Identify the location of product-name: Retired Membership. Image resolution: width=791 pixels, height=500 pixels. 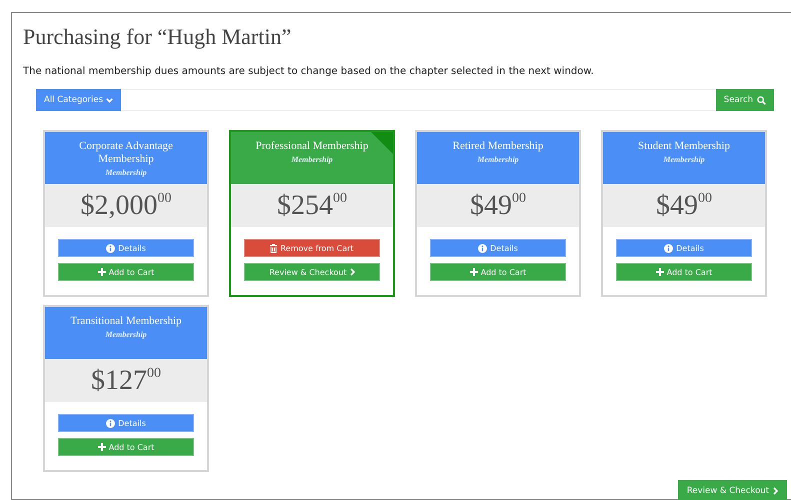
(498, 146).